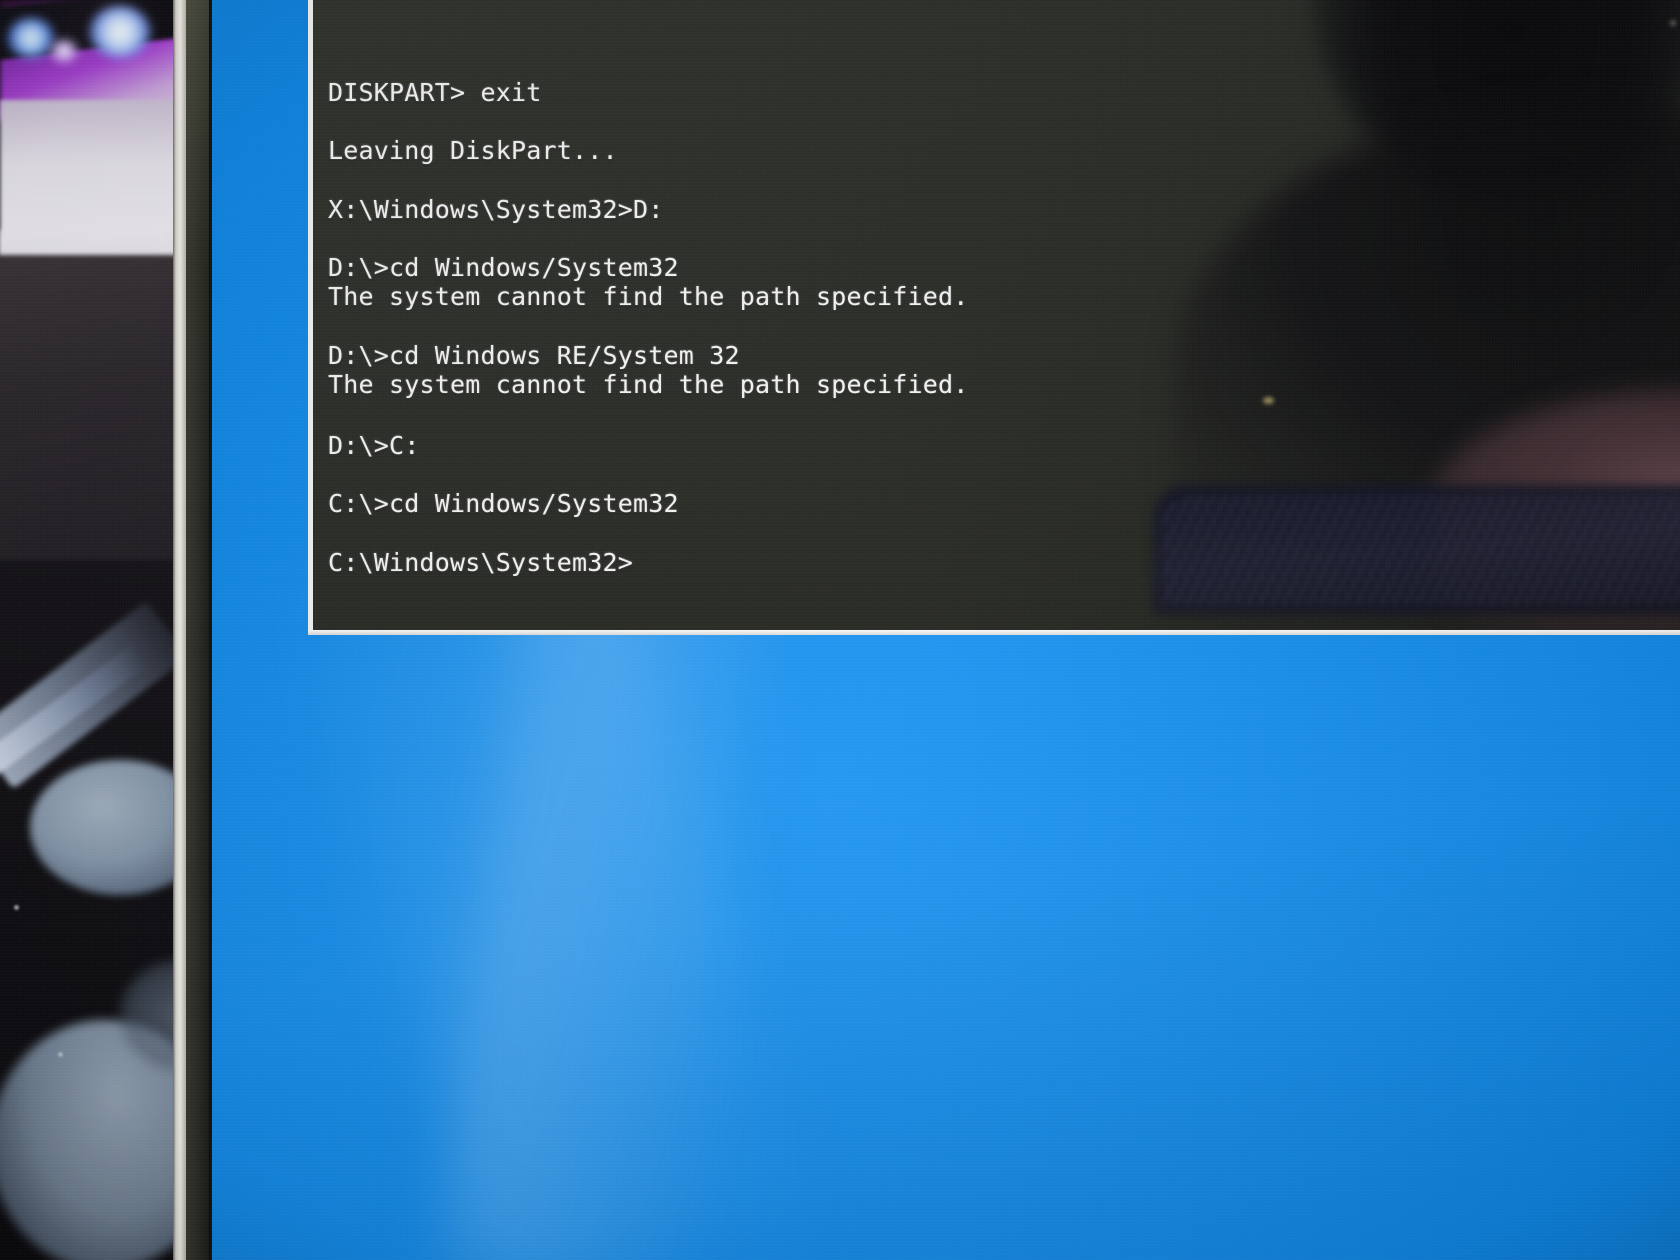  What do you see at coordinates (435, 92) in the screenshot?
I see `terminal-line: DISKPART> exit` at bounding box center [435, 92].